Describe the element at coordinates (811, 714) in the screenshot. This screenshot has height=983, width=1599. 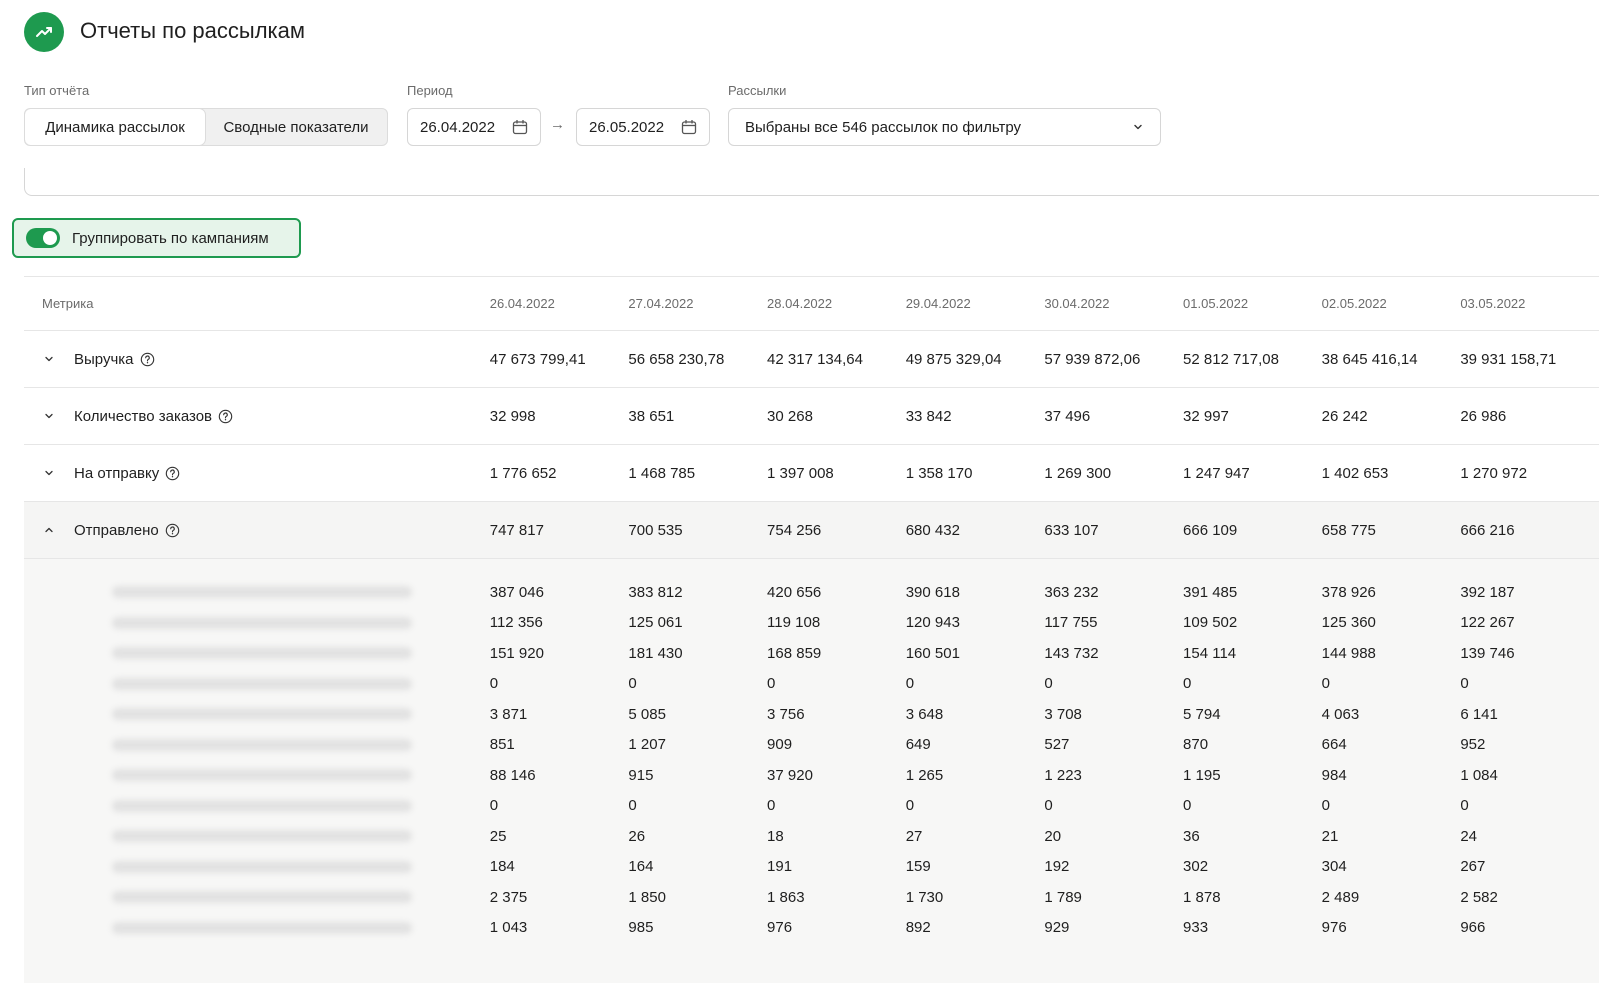
I see `campaign-row: 3 871 5 085 3 756 3 648 3 708 5 794 4 063 6 141` at that location.